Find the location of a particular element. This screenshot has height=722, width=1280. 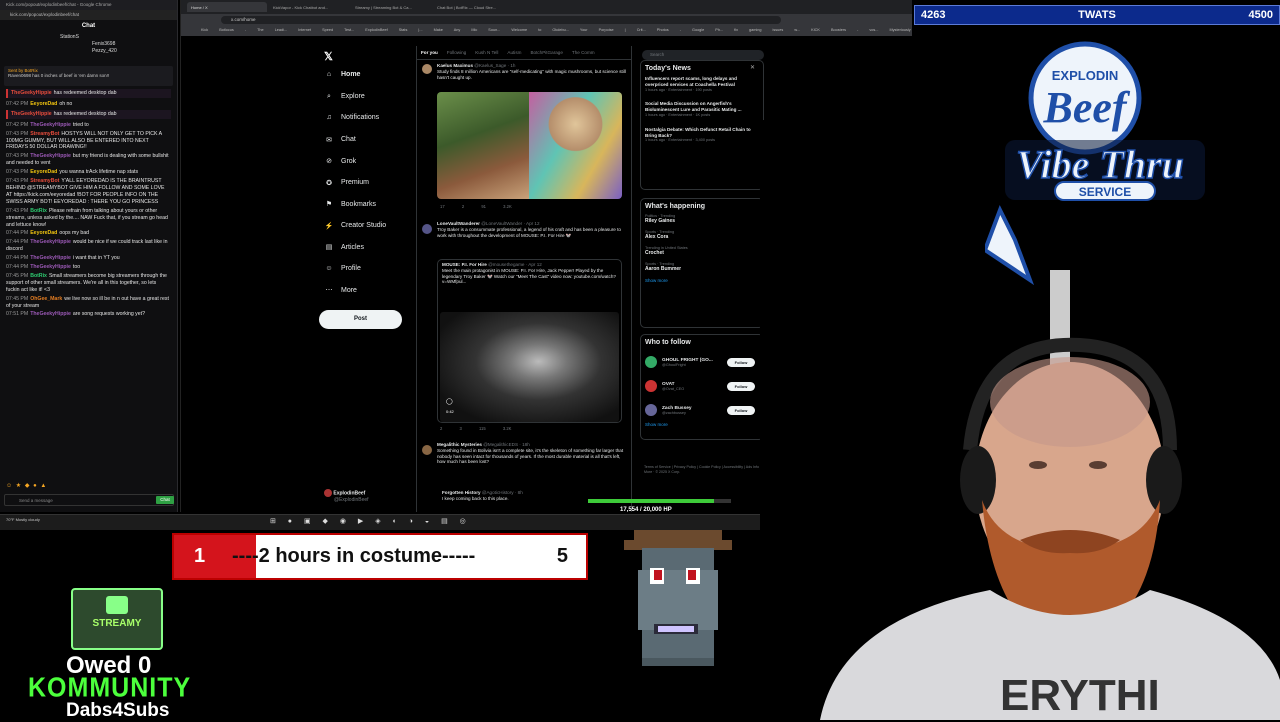

tweet1-image is located at coordinates (529, 145).